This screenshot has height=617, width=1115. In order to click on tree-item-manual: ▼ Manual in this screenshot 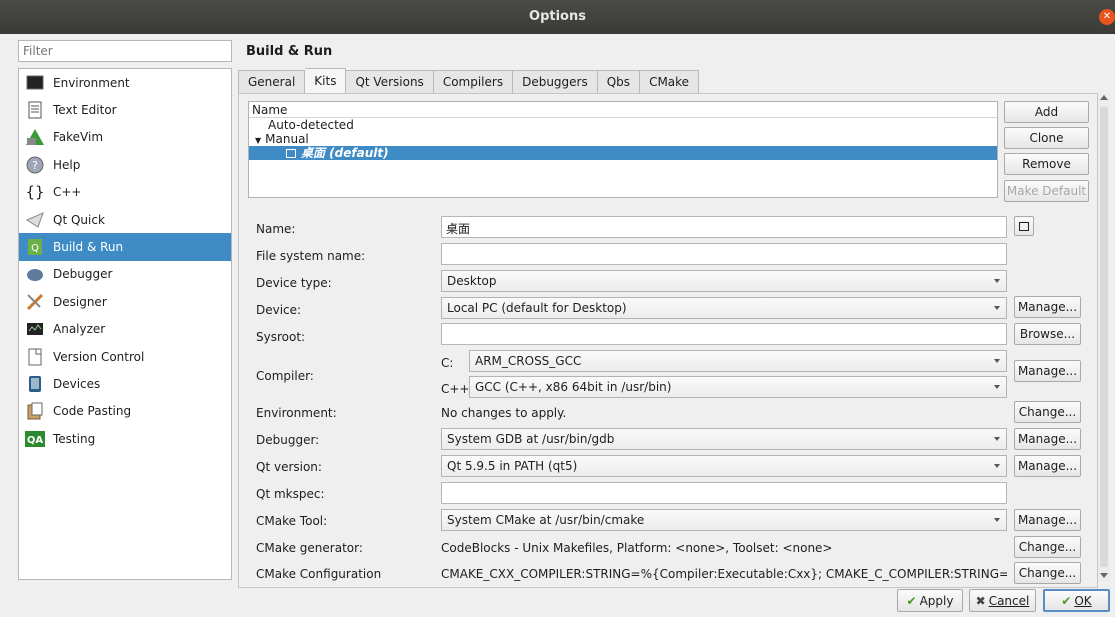, I will do `click(623, 139)`.